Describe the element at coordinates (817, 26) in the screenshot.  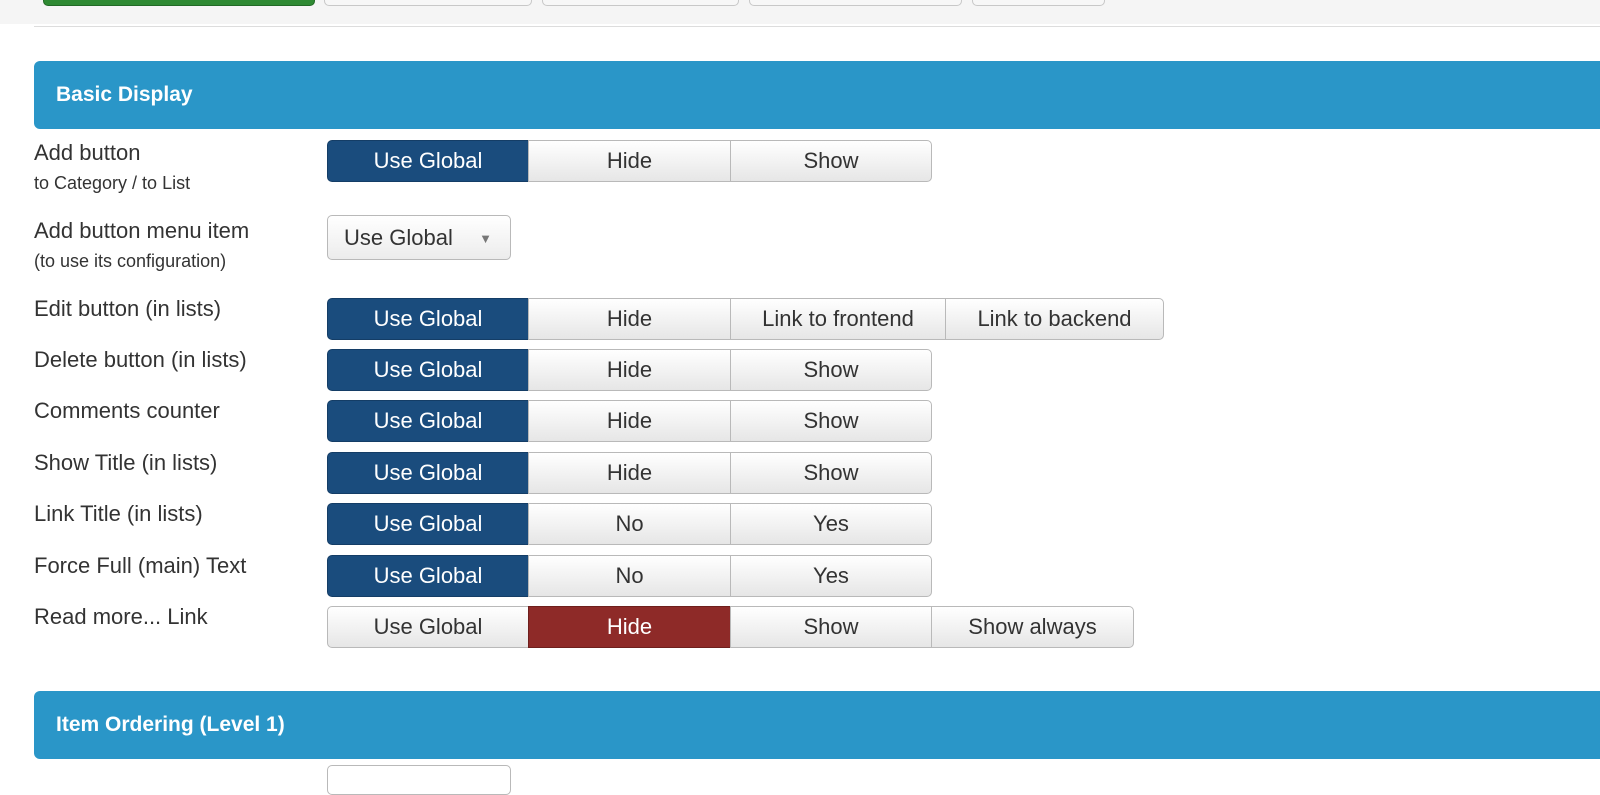
I see `divider` at that location.